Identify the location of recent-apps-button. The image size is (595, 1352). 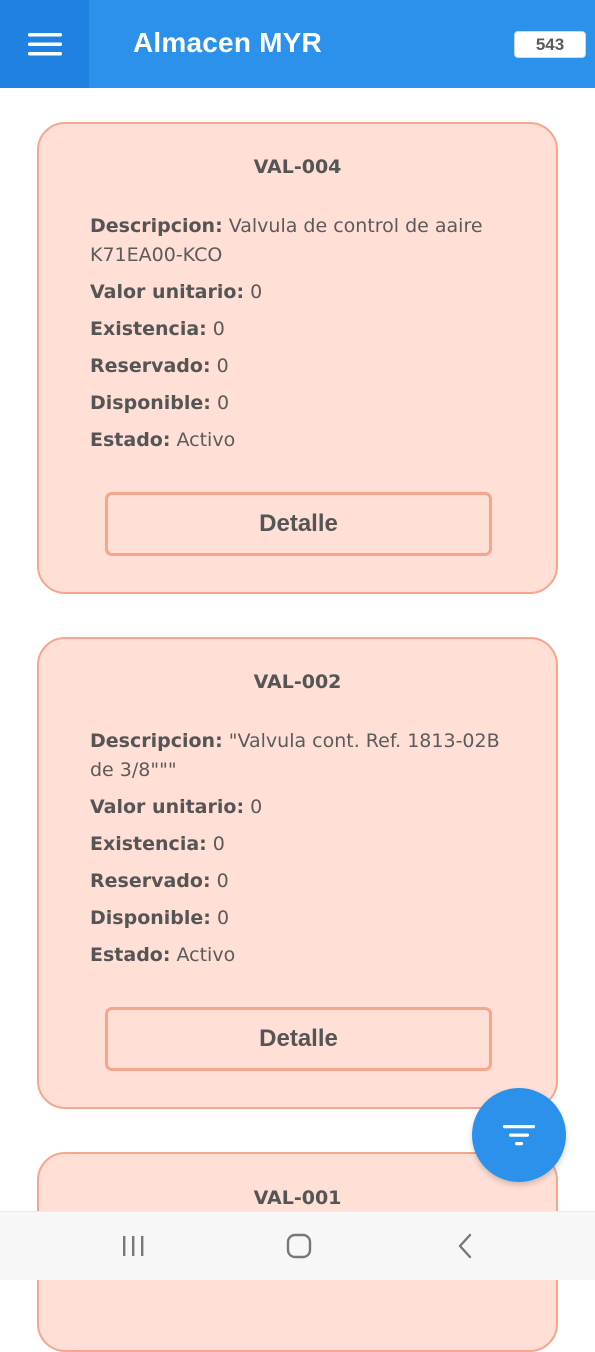
(133, 1246).